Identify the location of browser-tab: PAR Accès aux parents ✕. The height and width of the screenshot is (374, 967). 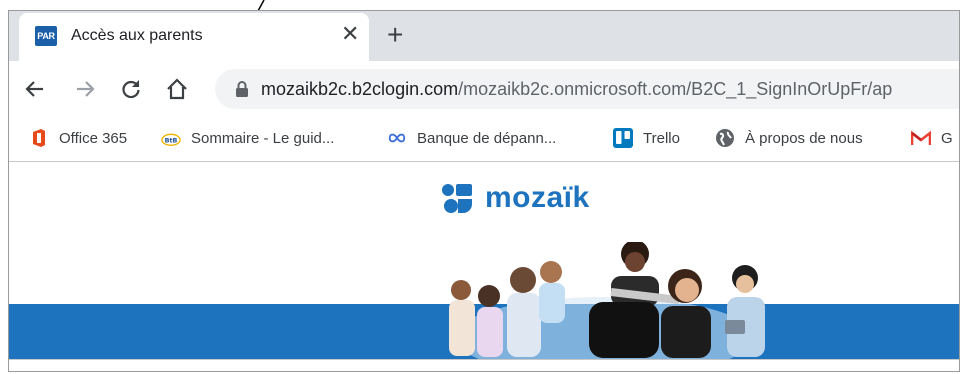
(194, 37).